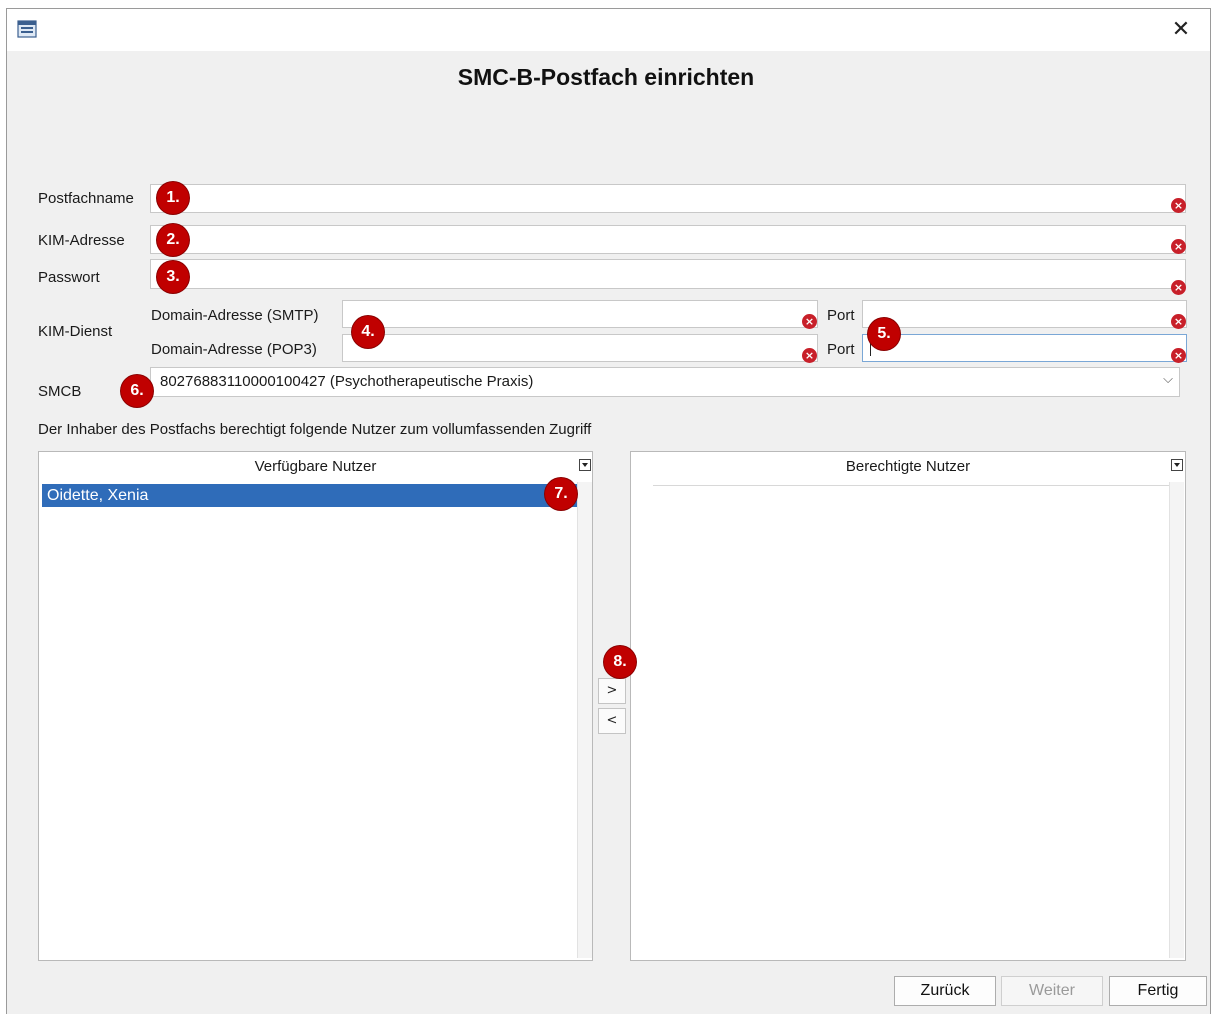  I want to click on clear-kim-adresse-icon: ×, so click(1178, 246).